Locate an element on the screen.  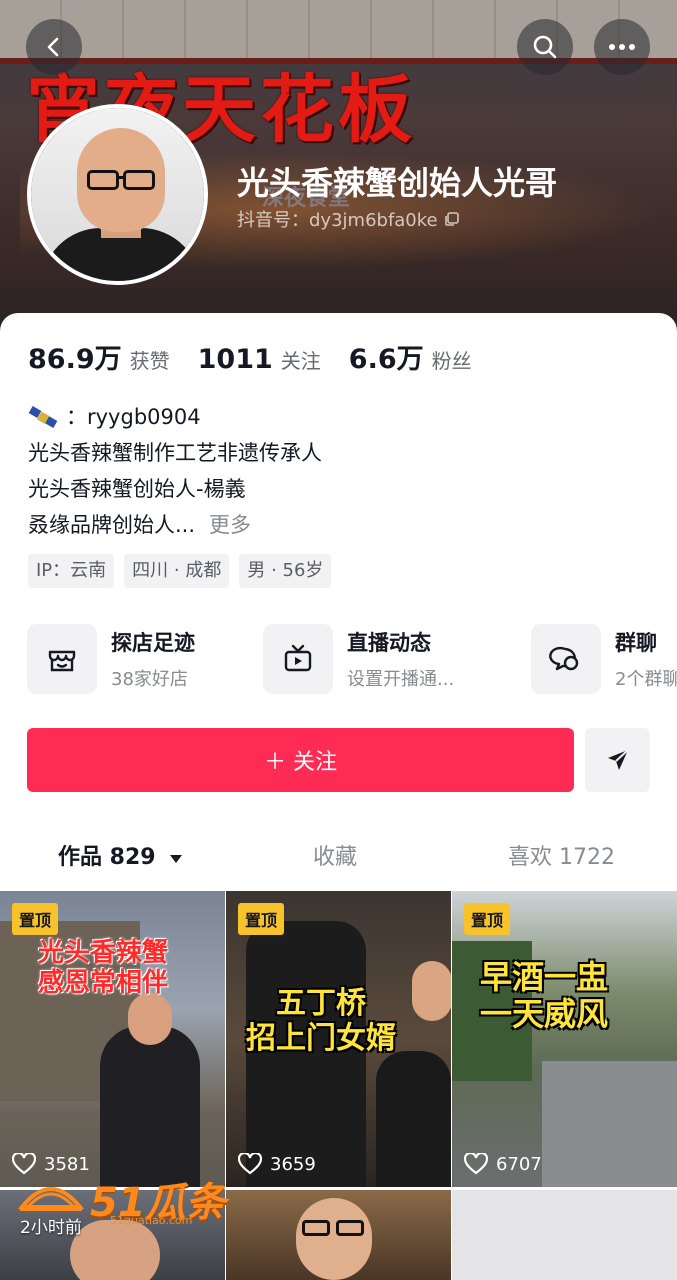
tab-works-label: 作品 829 is located at coordinates (107, 857).